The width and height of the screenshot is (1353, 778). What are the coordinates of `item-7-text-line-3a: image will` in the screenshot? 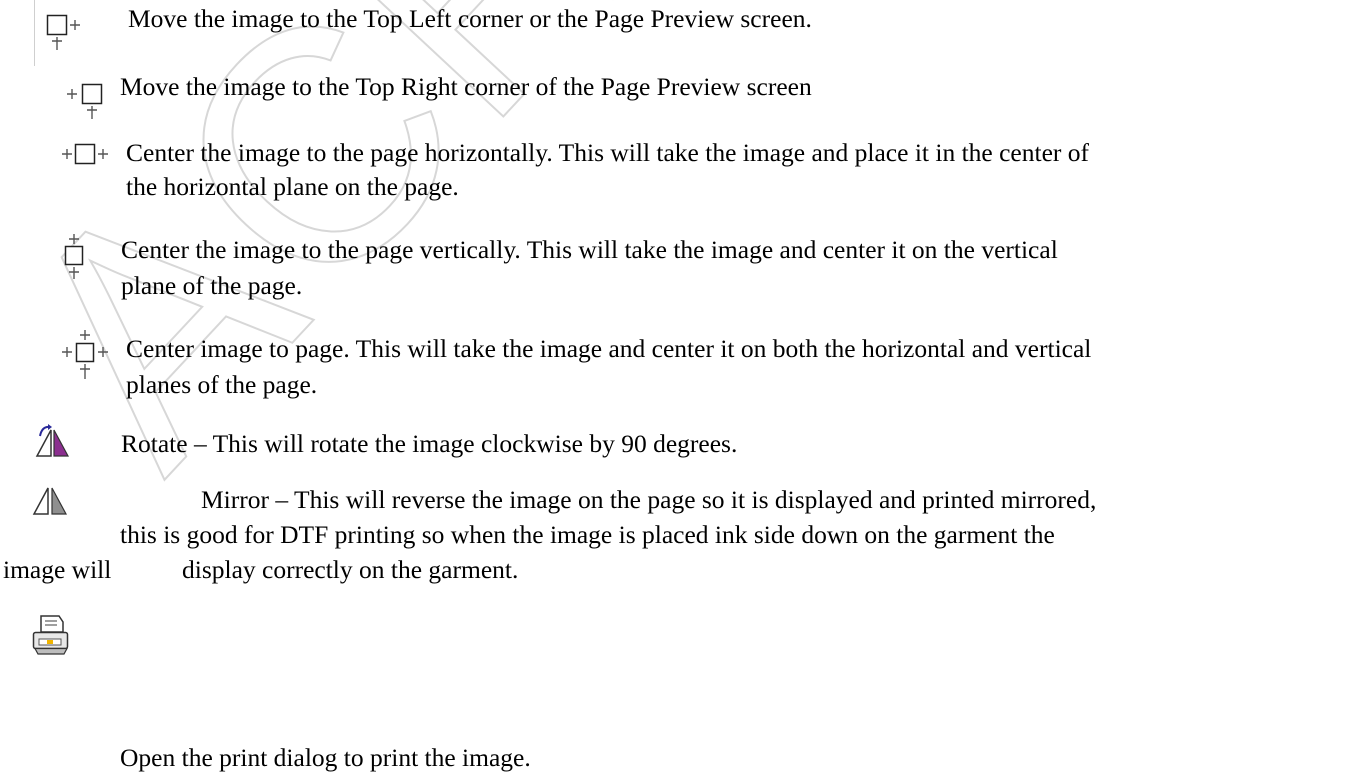 It's located at (57, 569).